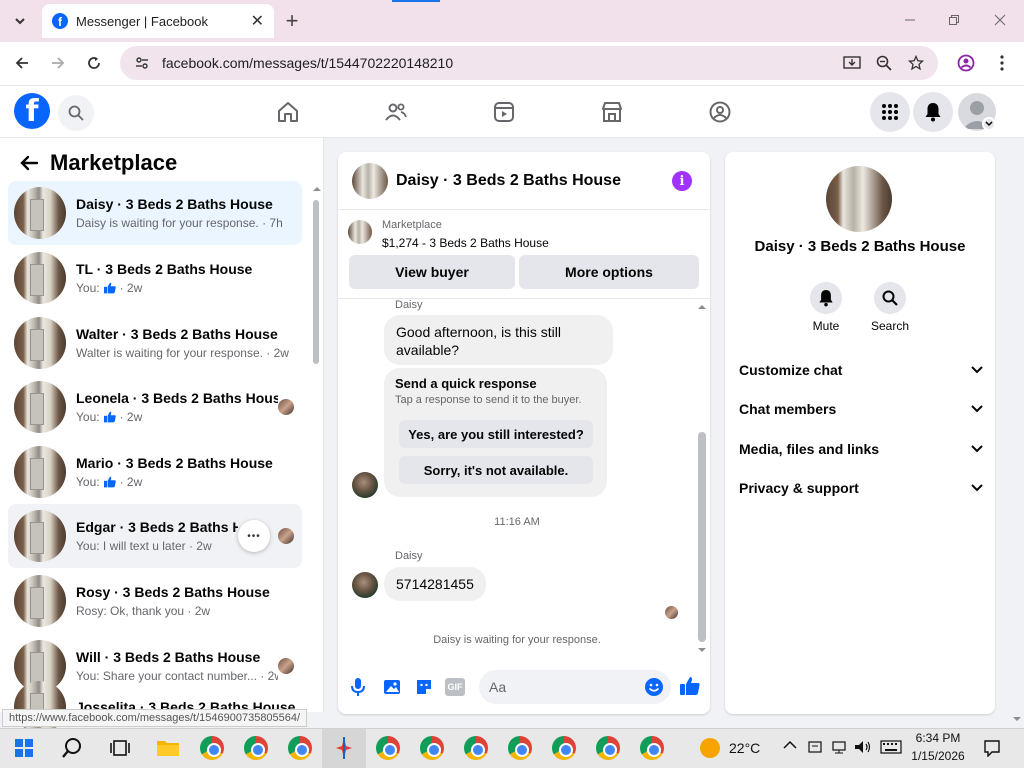 This screenshot has width=1024, height=768. Describe the element at coordinates (396, 112) in the screenshot. I see `friends-icon` at that location.